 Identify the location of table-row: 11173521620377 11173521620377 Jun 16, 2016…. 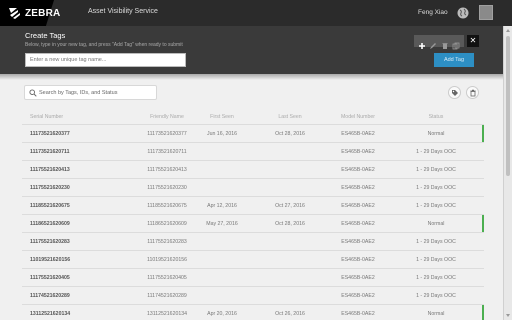
(253, 134).